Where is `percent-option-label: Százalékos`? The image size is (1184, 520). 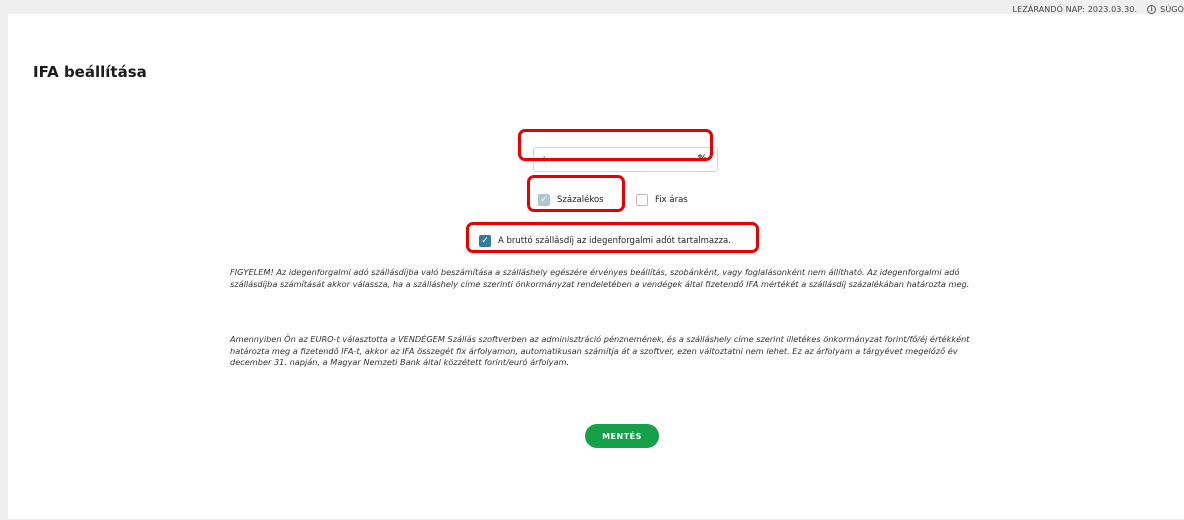 percent-option-label: Százalékos is located at coordinates (580, 200).